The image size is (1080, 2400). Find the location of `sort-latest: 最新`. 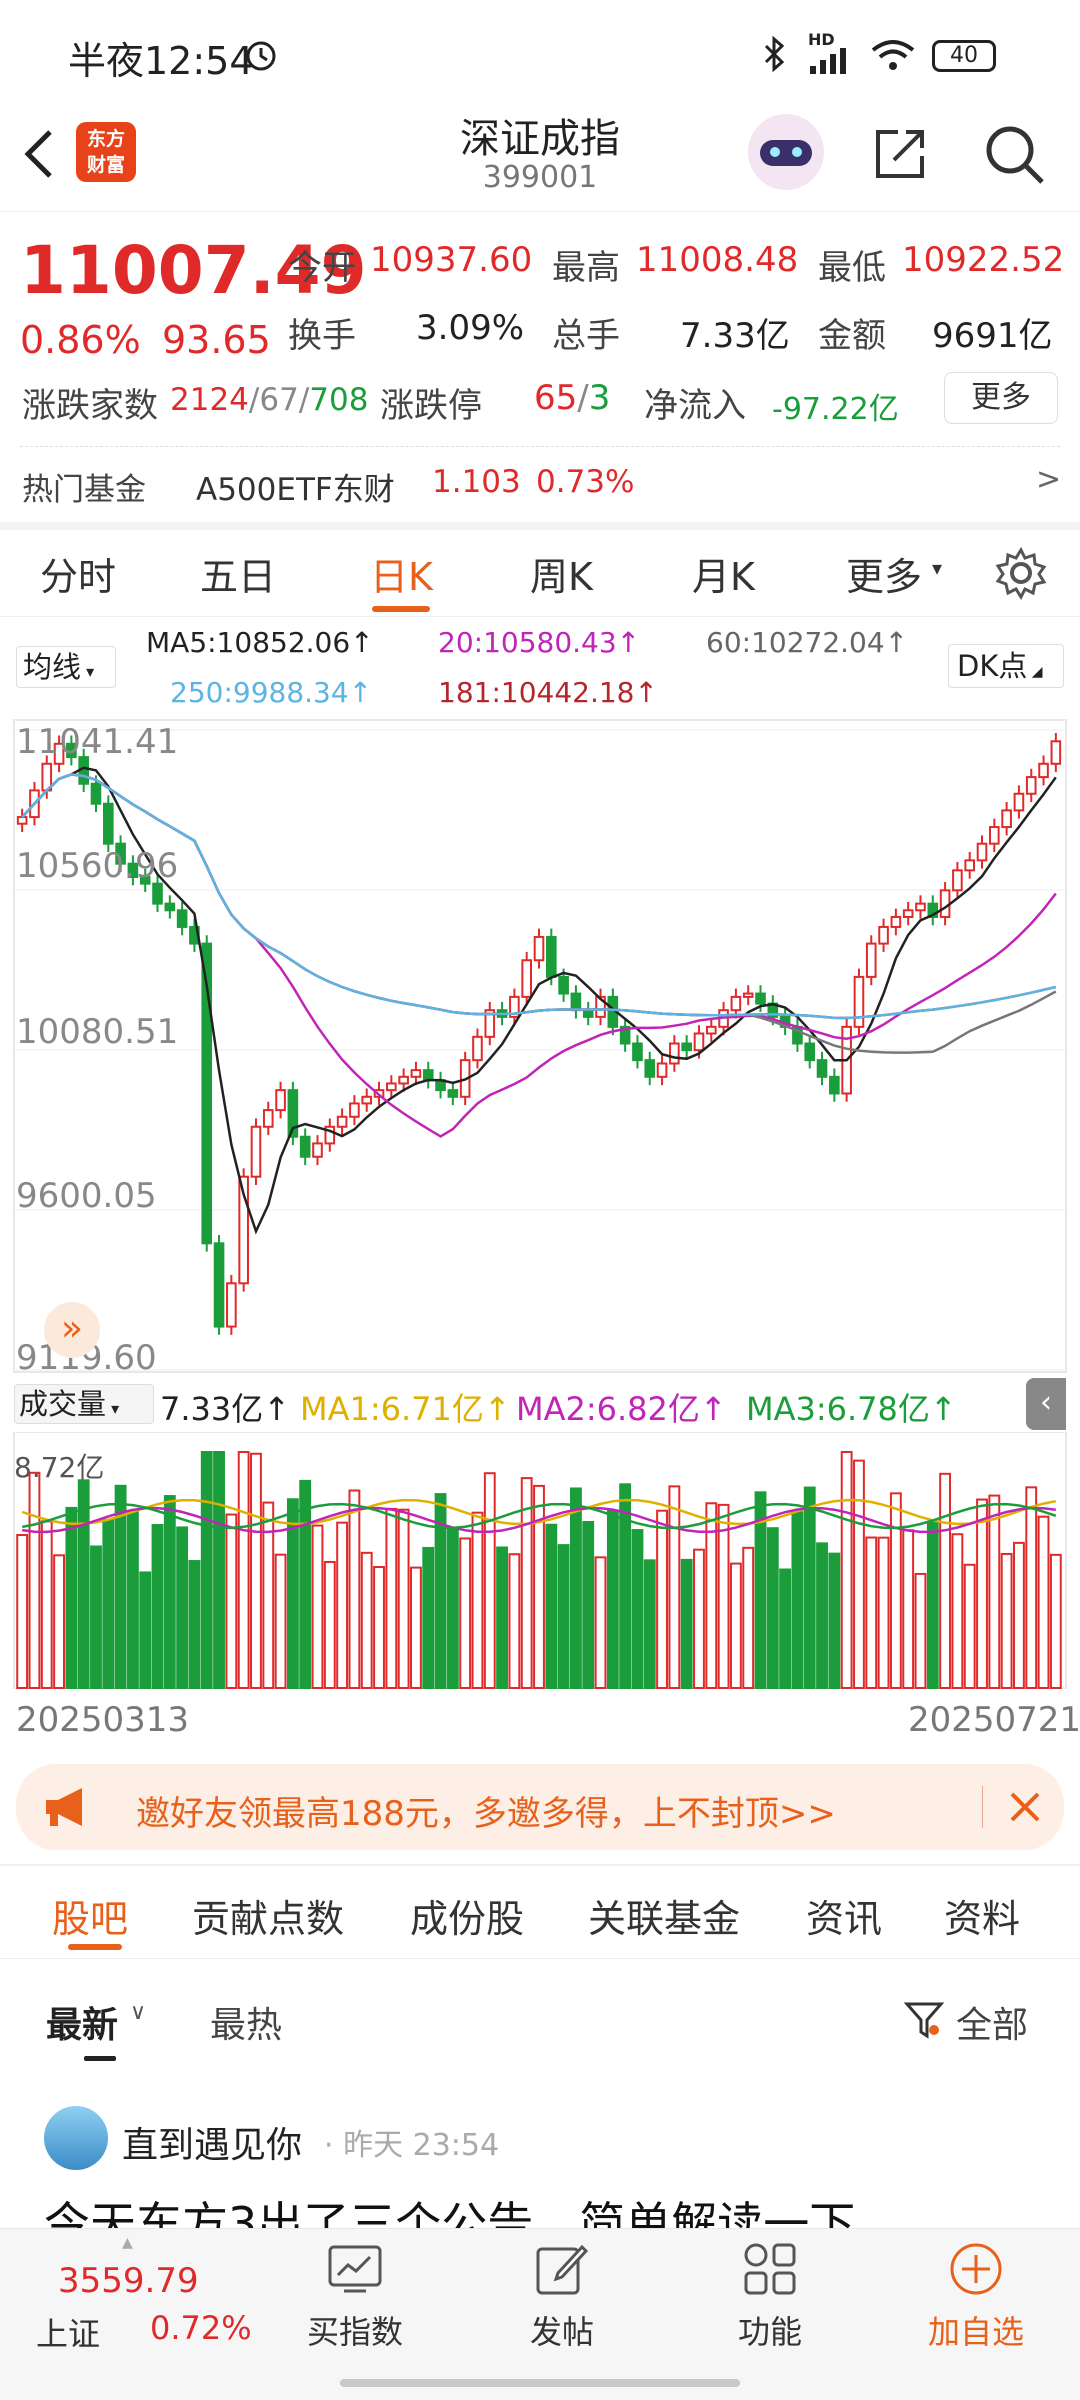

sort-latest: 最新 is located at coordinates (82, 2022).